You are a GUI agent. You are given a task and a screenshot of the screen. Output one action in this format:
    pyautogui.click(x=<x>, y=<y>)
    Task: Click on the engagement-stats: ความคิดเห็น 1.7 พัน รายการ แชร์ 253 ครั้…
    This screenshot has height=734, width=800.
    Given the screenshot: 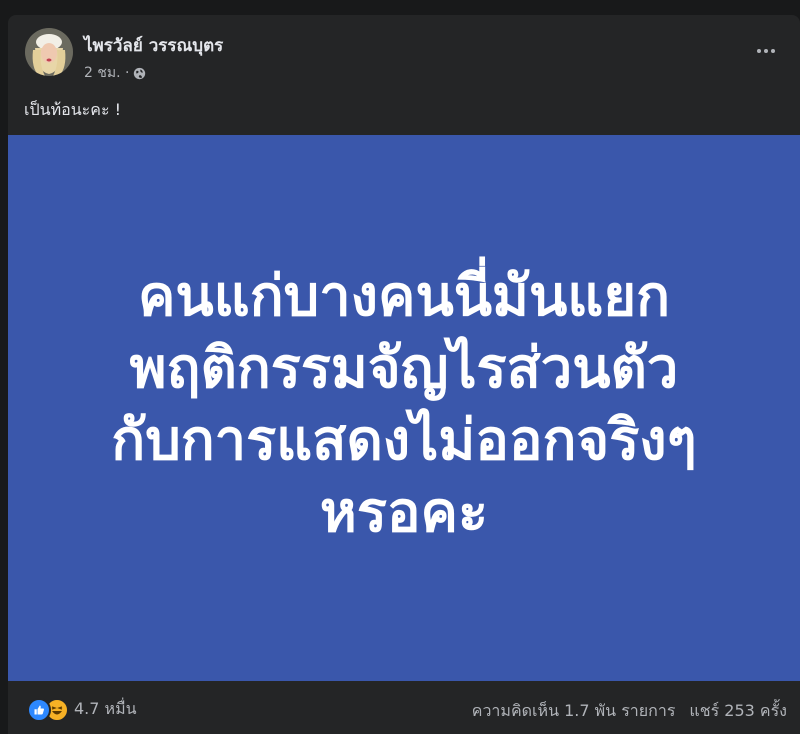 What is the action you would take?
    pyautogui.click(x=629, y=711)
    